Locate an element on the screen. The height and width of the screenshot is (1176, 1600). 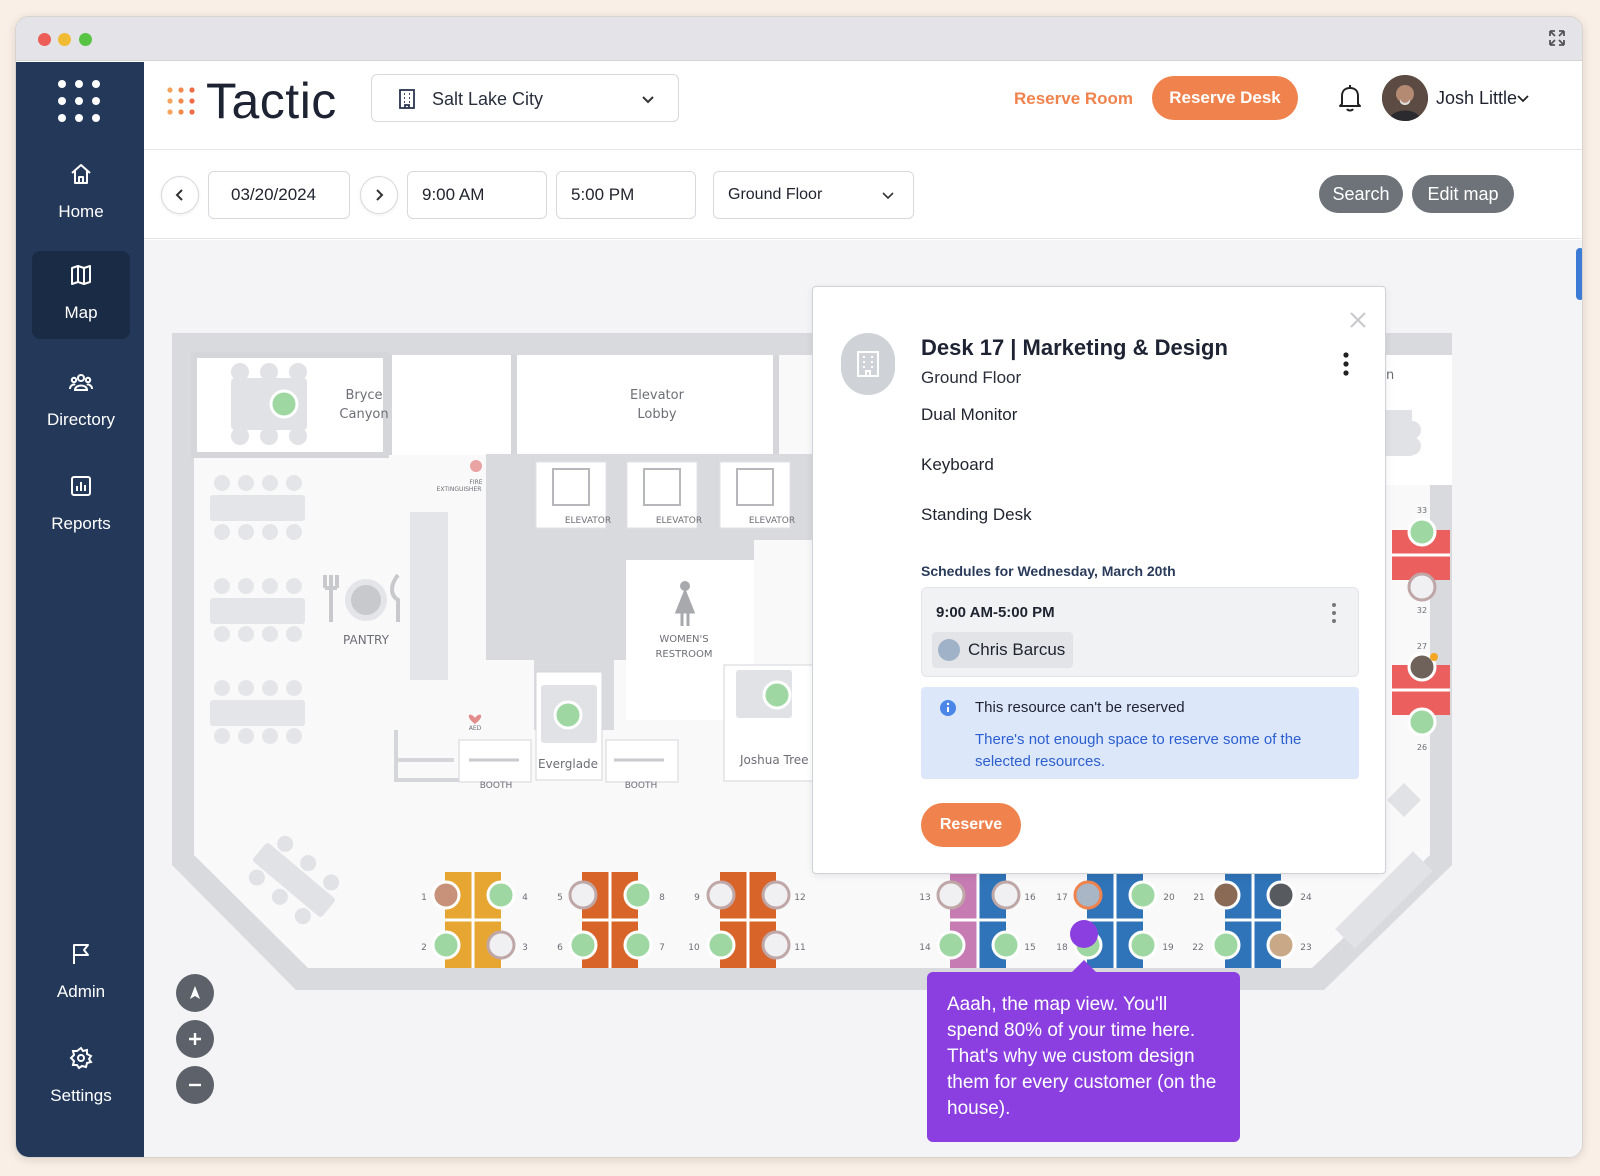
sidebar-item-map: Map is located at coordinates (81, 295).